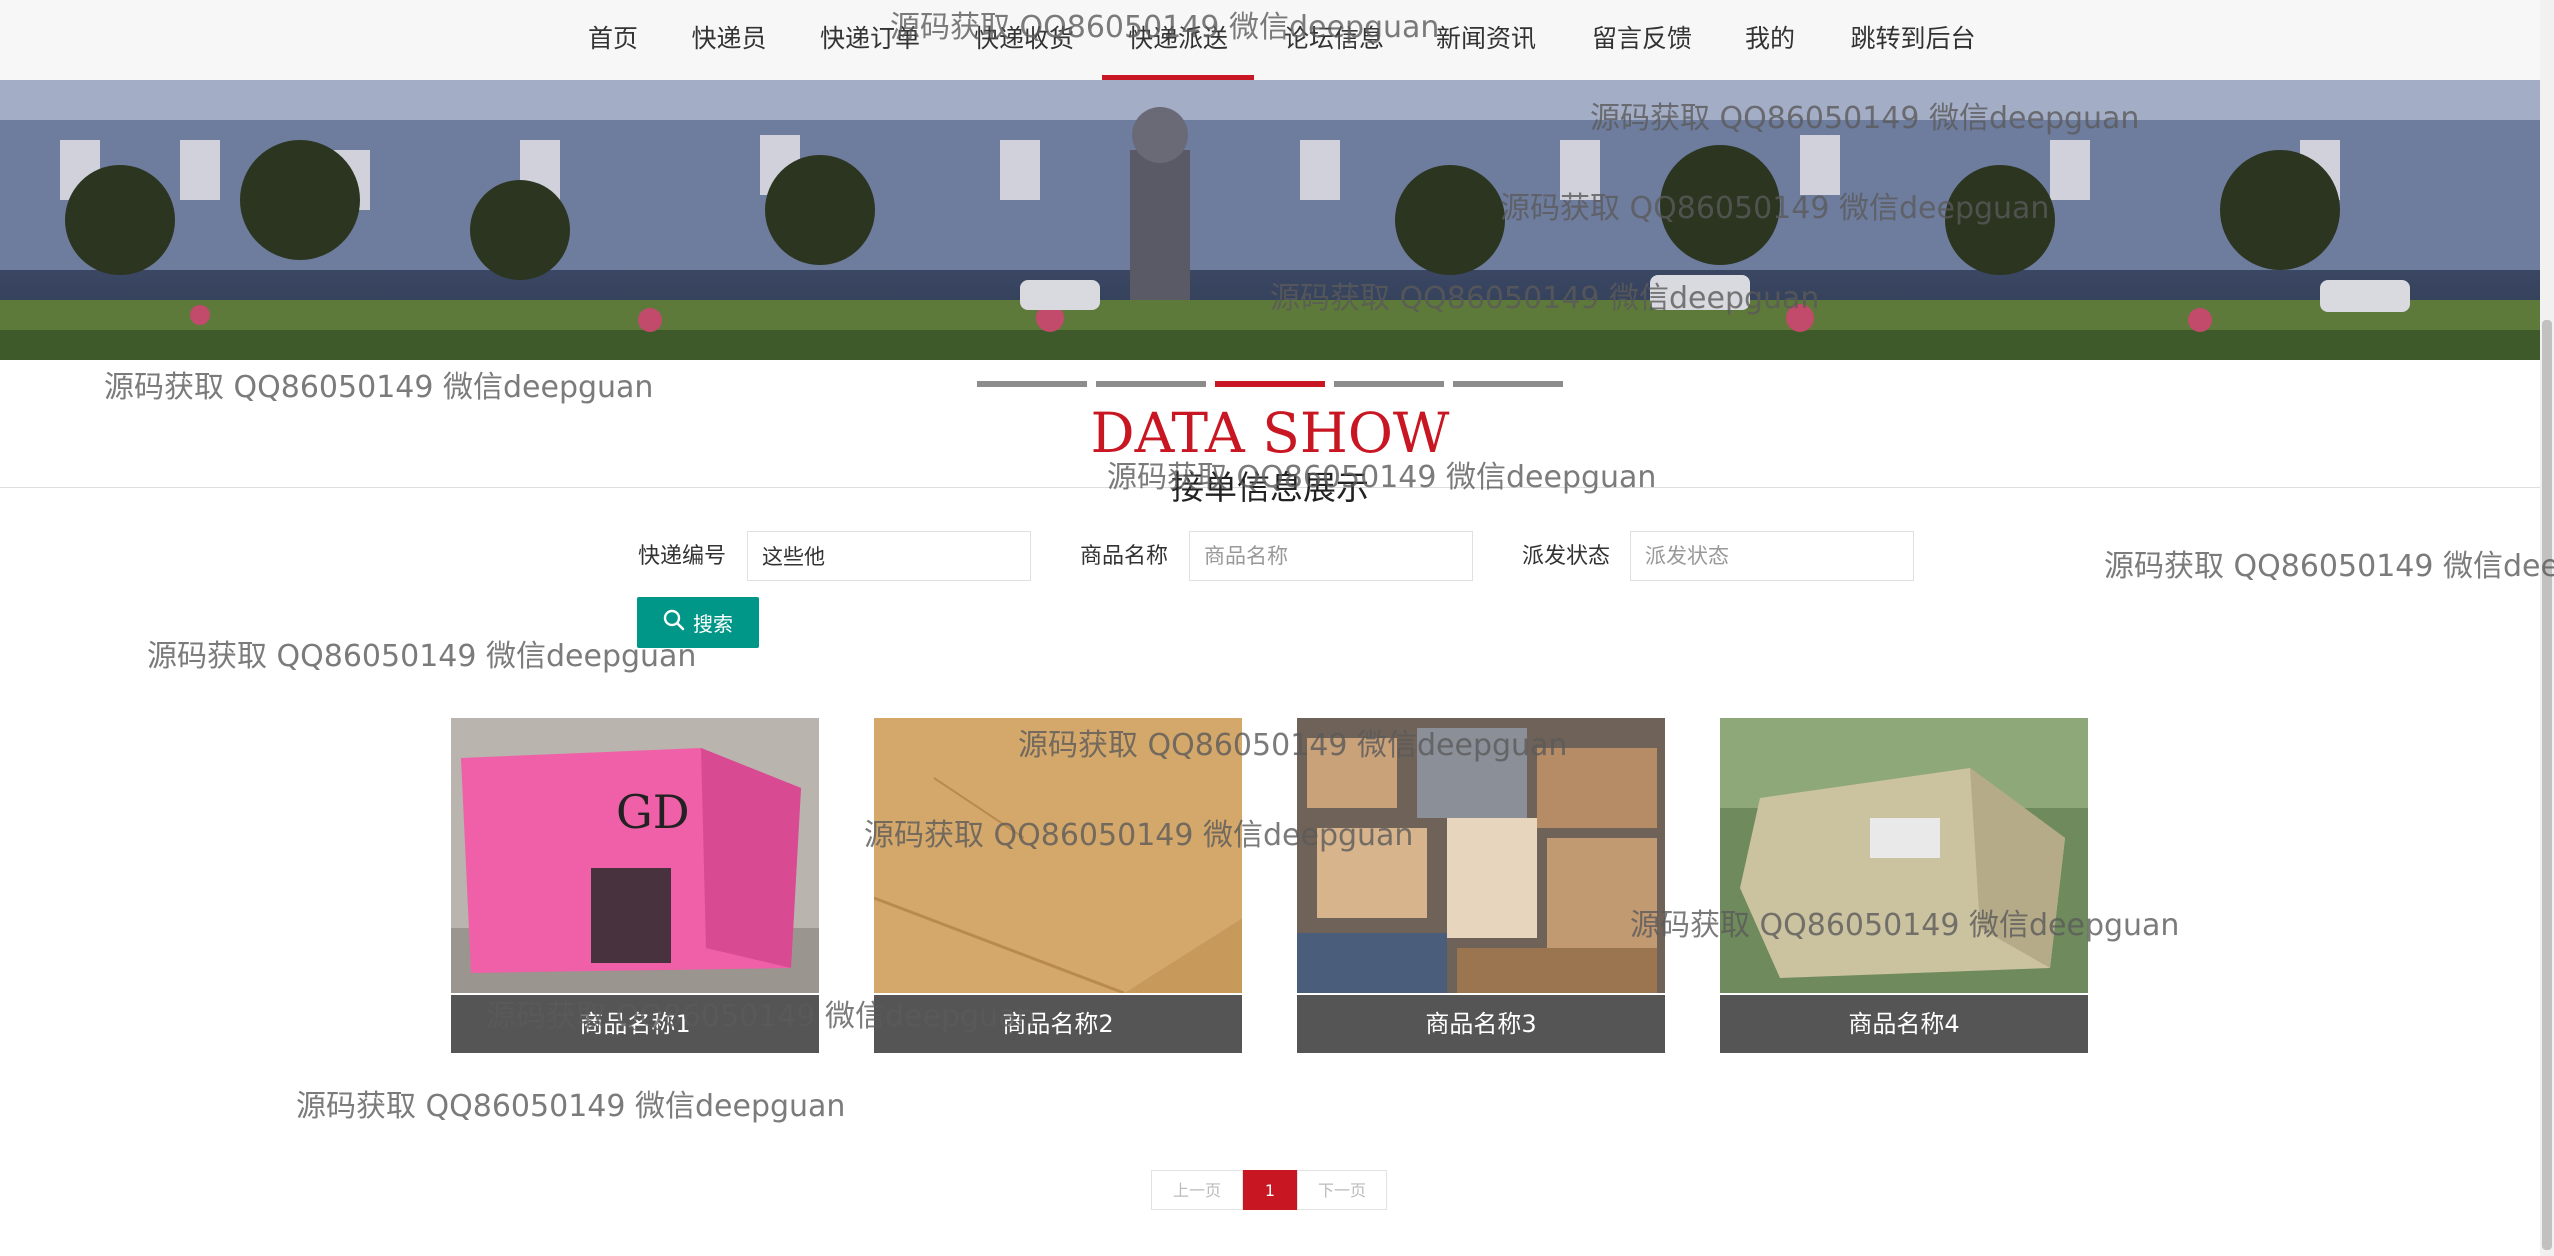  What do you see at coordinates (653, 812) in the screenshot?
I see `svg-text: GD` at bounding box center [653, 812].